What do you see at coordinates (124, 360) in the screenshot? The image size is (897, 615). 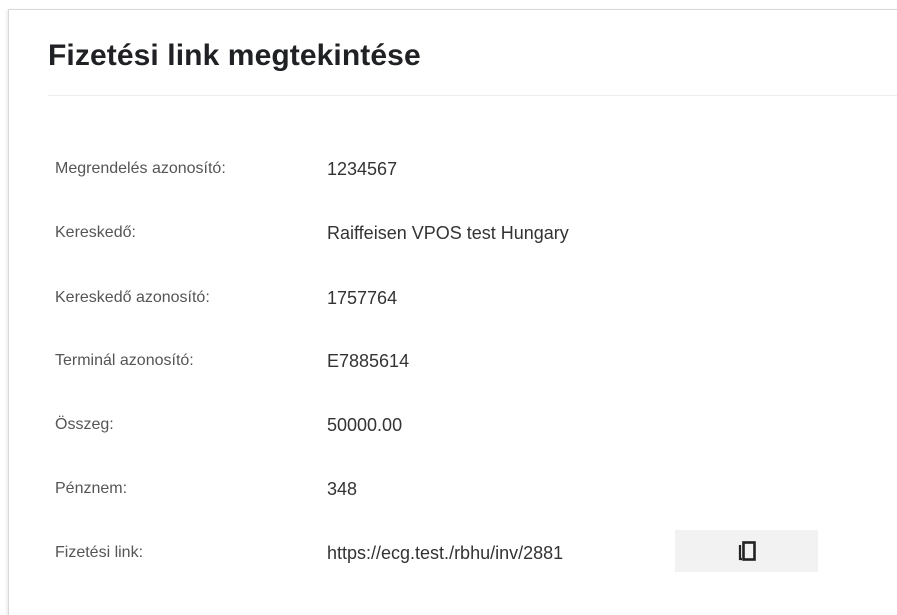 I see `terminal-id-label: Terminál azonosító:` at bounding box center [124, 360].